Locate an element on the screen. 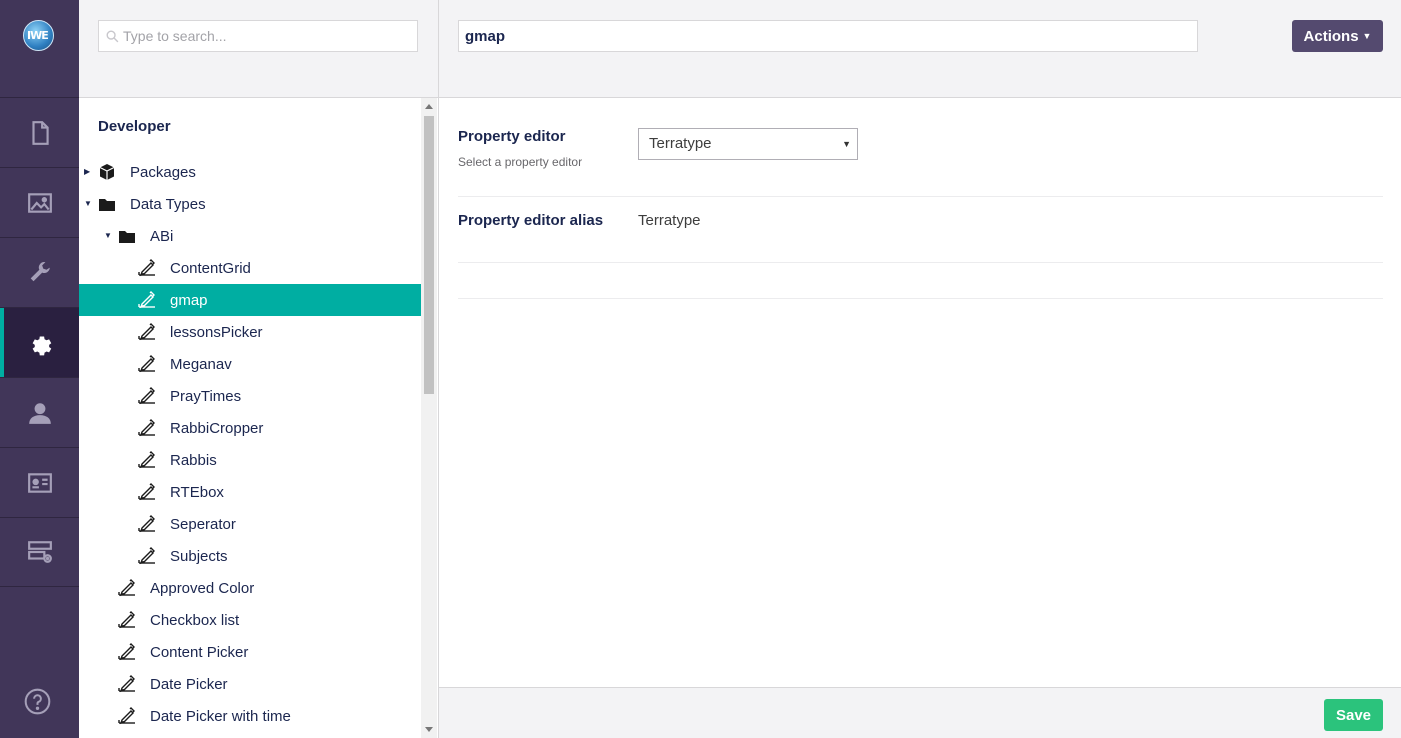  tree-item-label: PrayTimes is located at coordinates (206, 396).